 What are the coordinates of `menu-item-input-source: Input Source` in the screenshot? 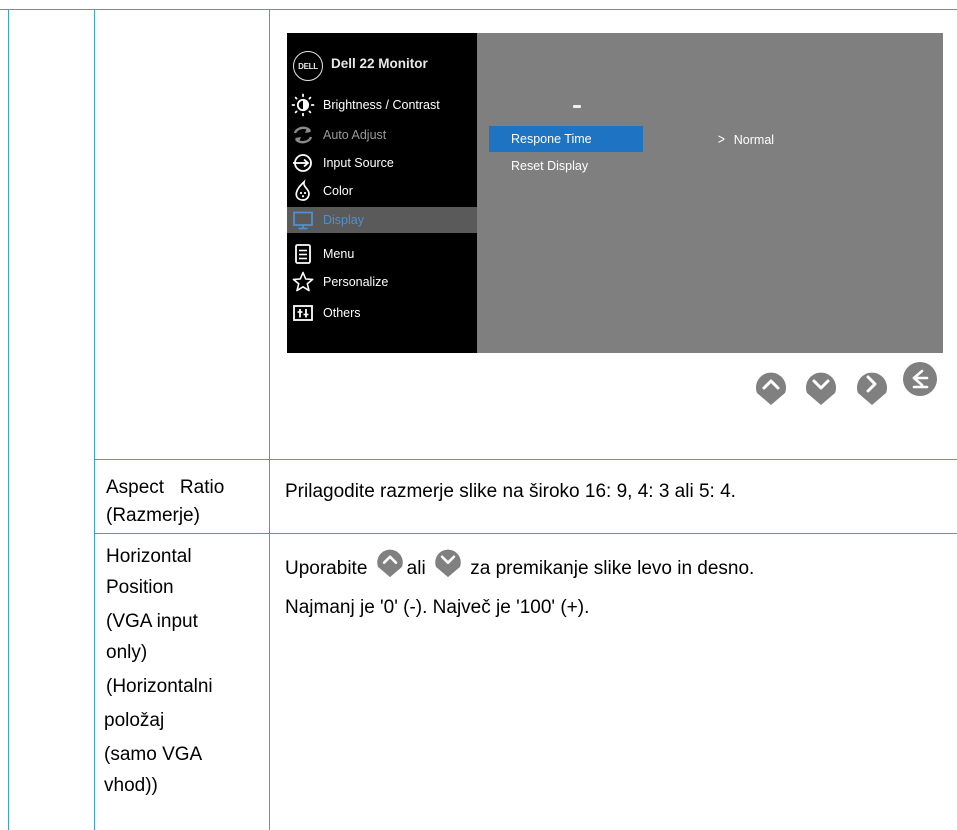 It's located at (382, 163).